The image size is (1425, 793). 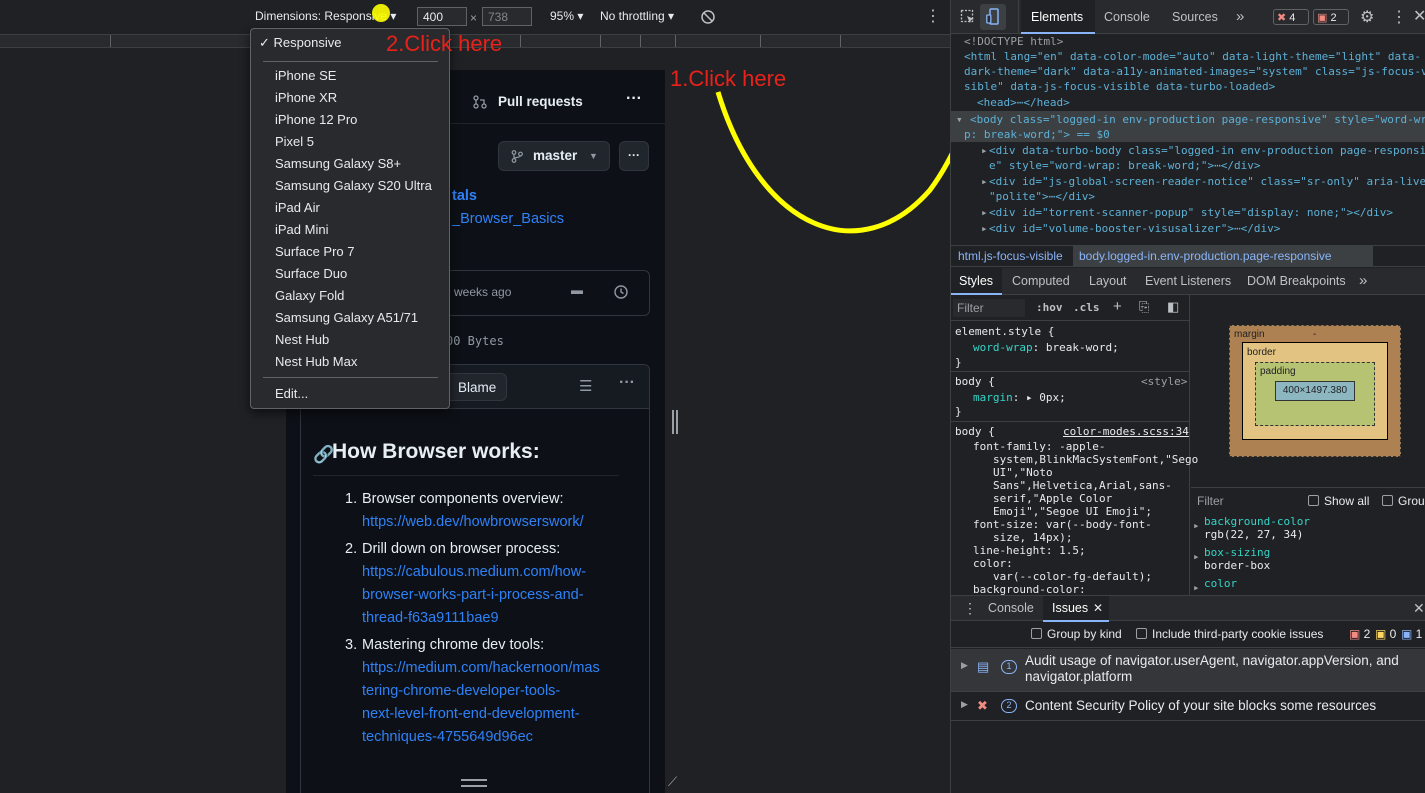 I want to click on close-tab-icon: ✕, so click(x=1098, y=608).